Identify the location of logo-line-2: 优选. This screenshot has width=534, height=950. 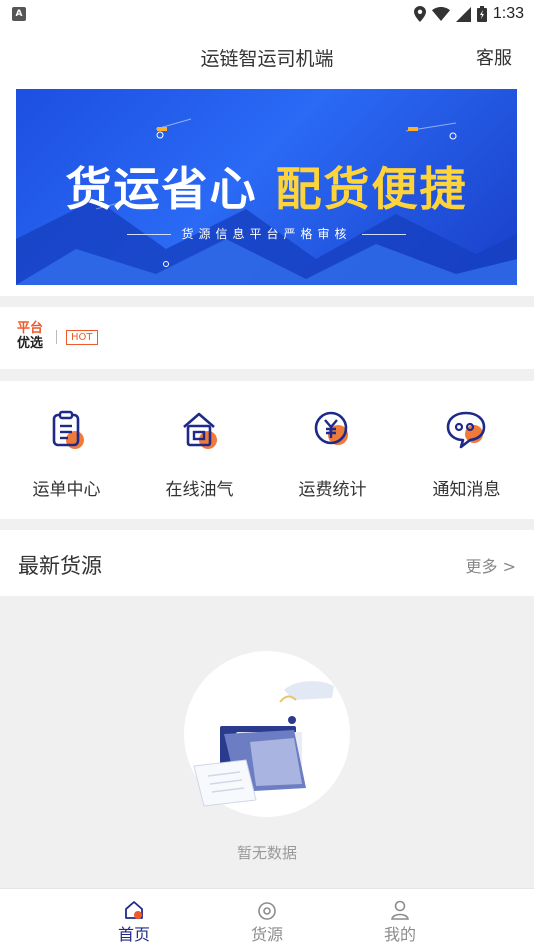
(30, 343).